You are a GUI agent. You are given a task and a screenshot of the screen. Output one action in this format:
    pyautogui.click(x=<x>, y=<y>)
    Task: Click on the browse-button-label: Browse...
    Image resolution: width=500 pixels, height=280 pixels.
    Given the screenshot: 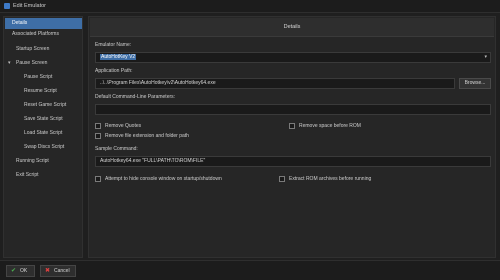 What is the action you would take?
    pyautogui.click(x=475, y=83)
    